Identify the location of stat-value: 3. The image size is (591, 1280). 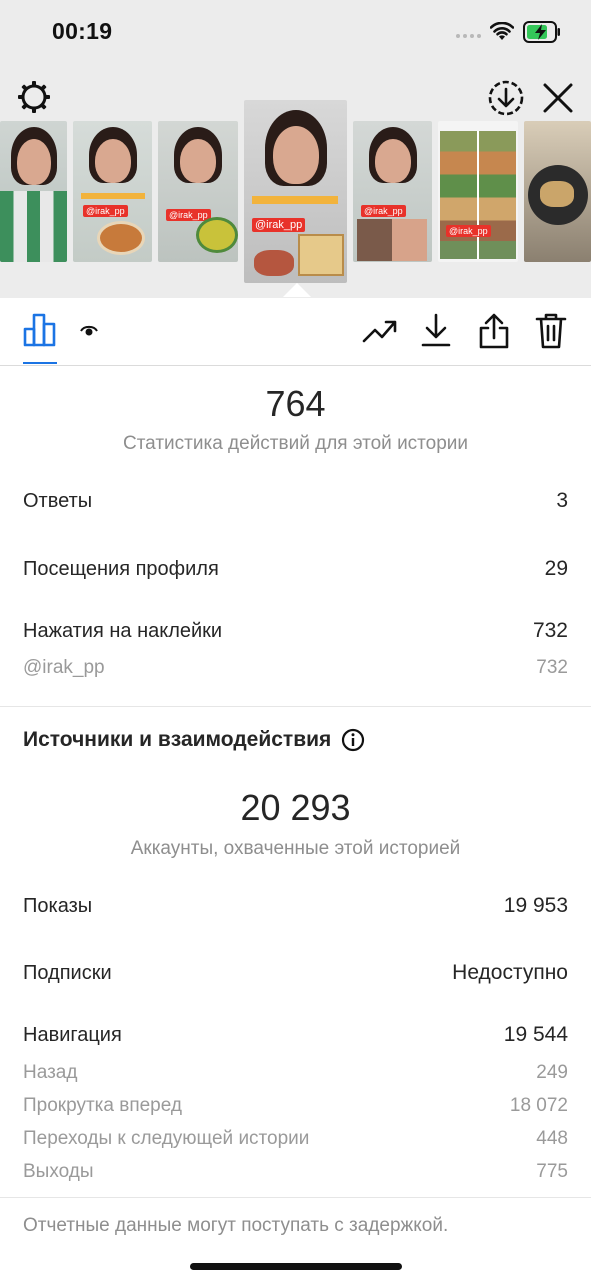
(562, 500).